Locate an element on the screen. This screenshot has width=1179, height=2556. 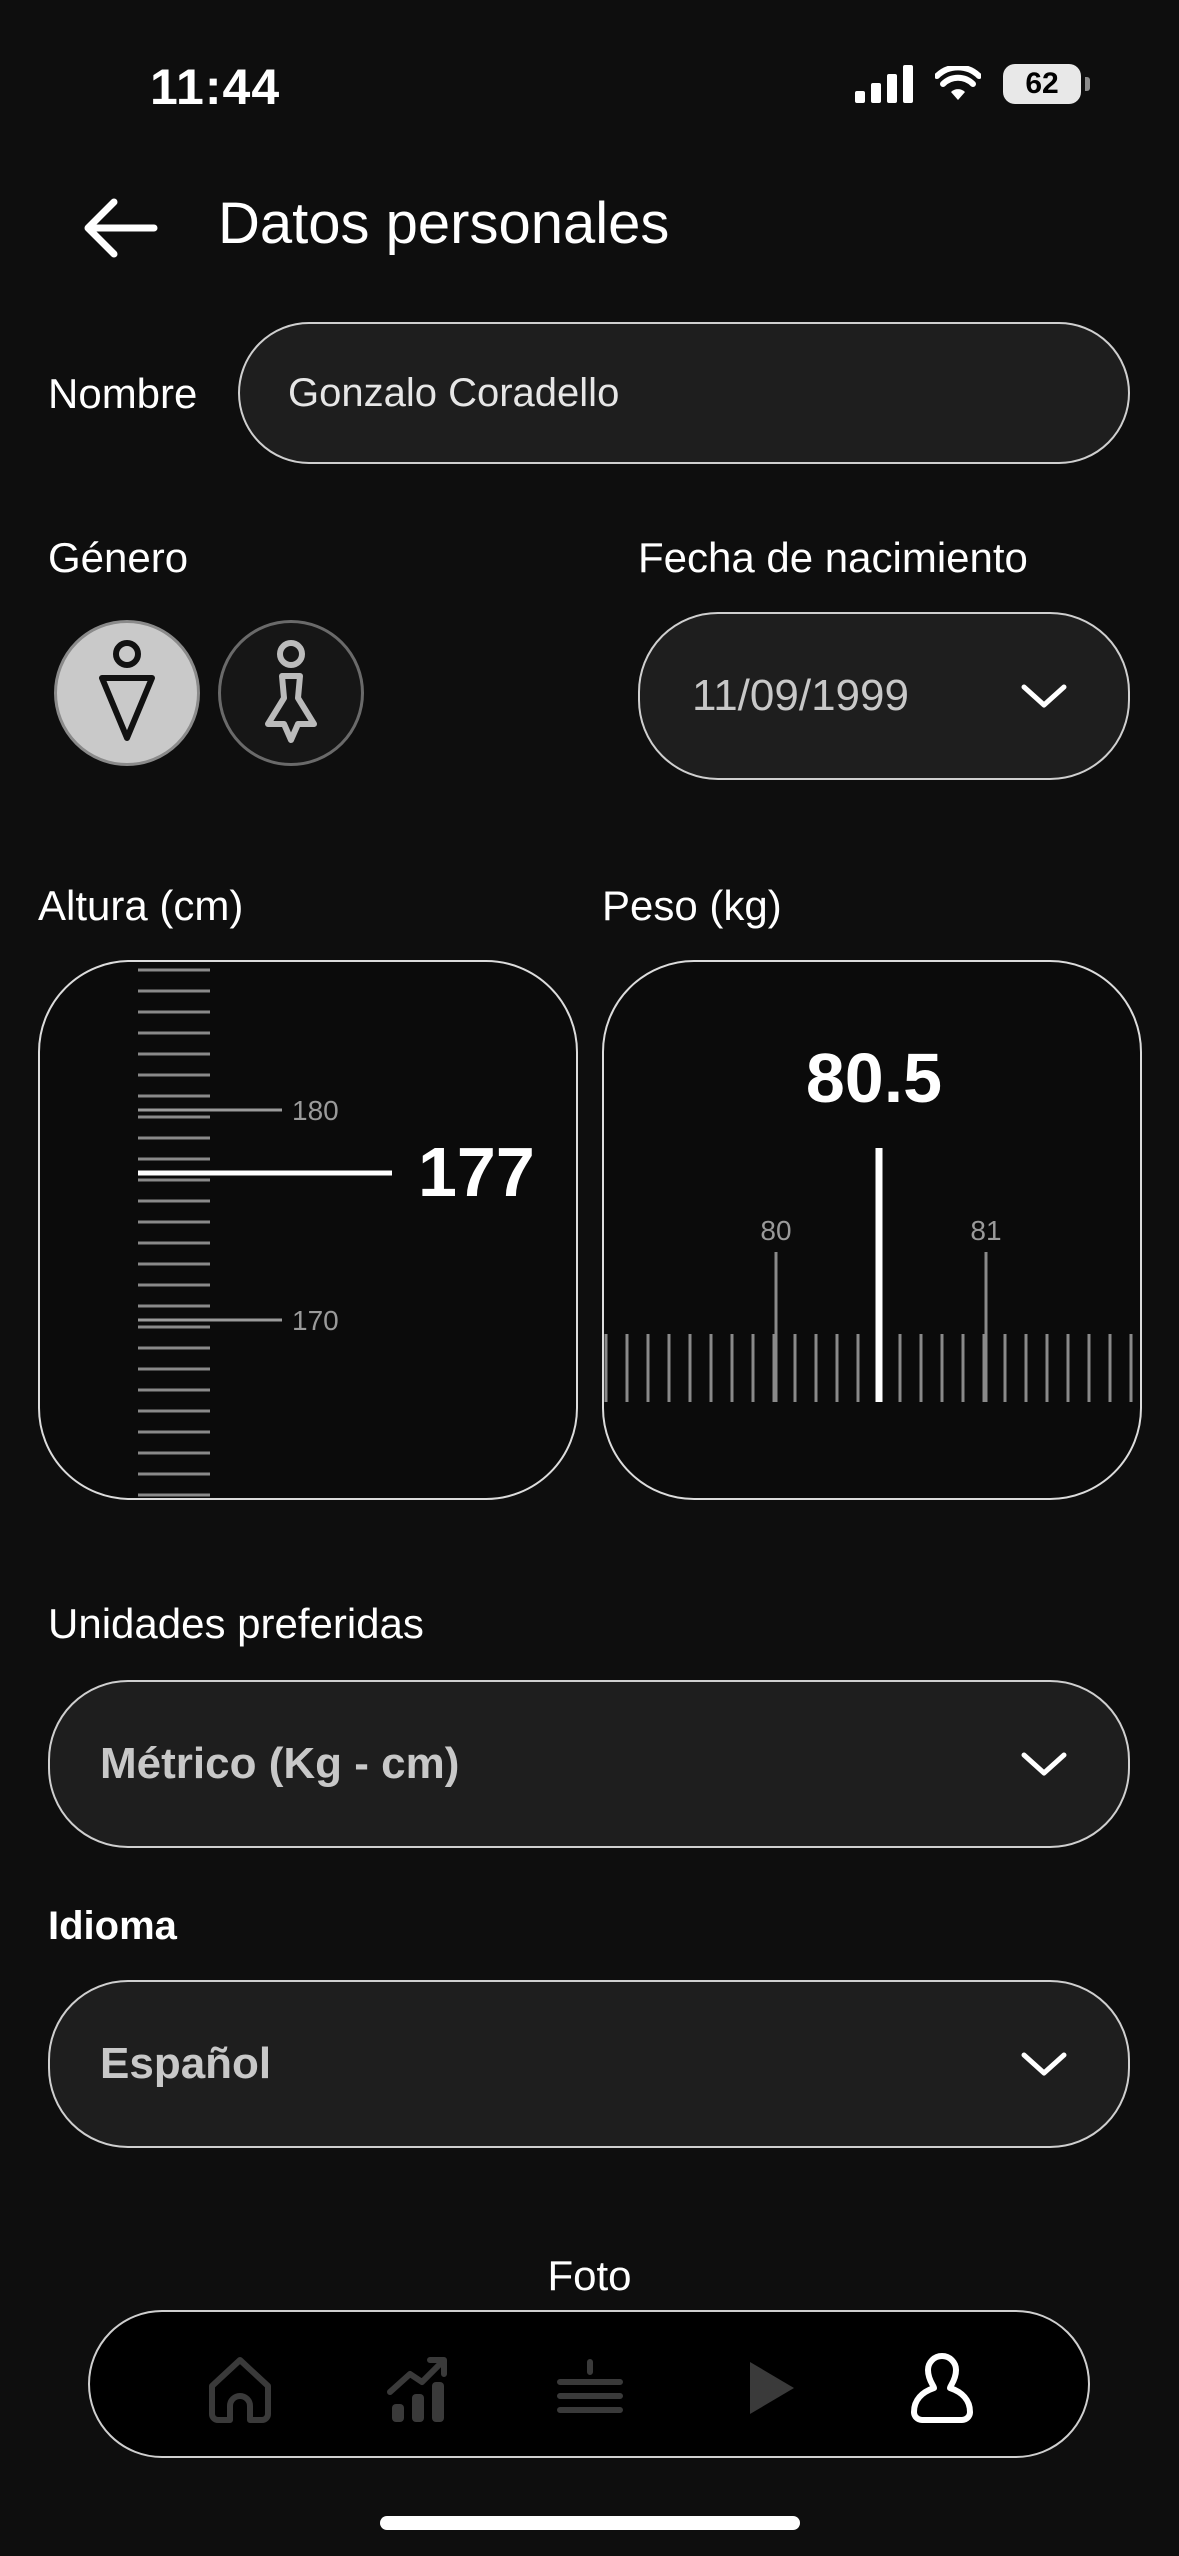
birthdate-value: 11/09/1999 is located at coordinates (800, 695).